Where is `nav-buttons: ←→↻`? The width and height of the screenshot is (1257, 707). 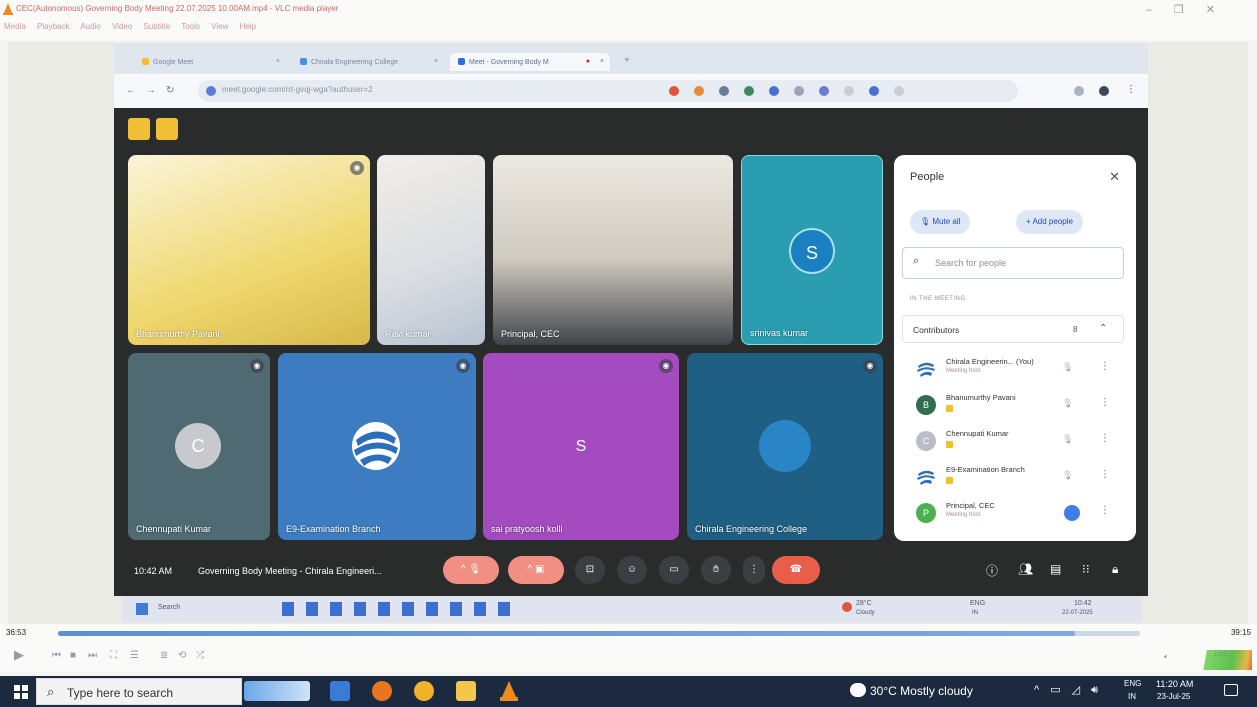
nav-buttons: ←→↻ is located at coordinates (155, 90).